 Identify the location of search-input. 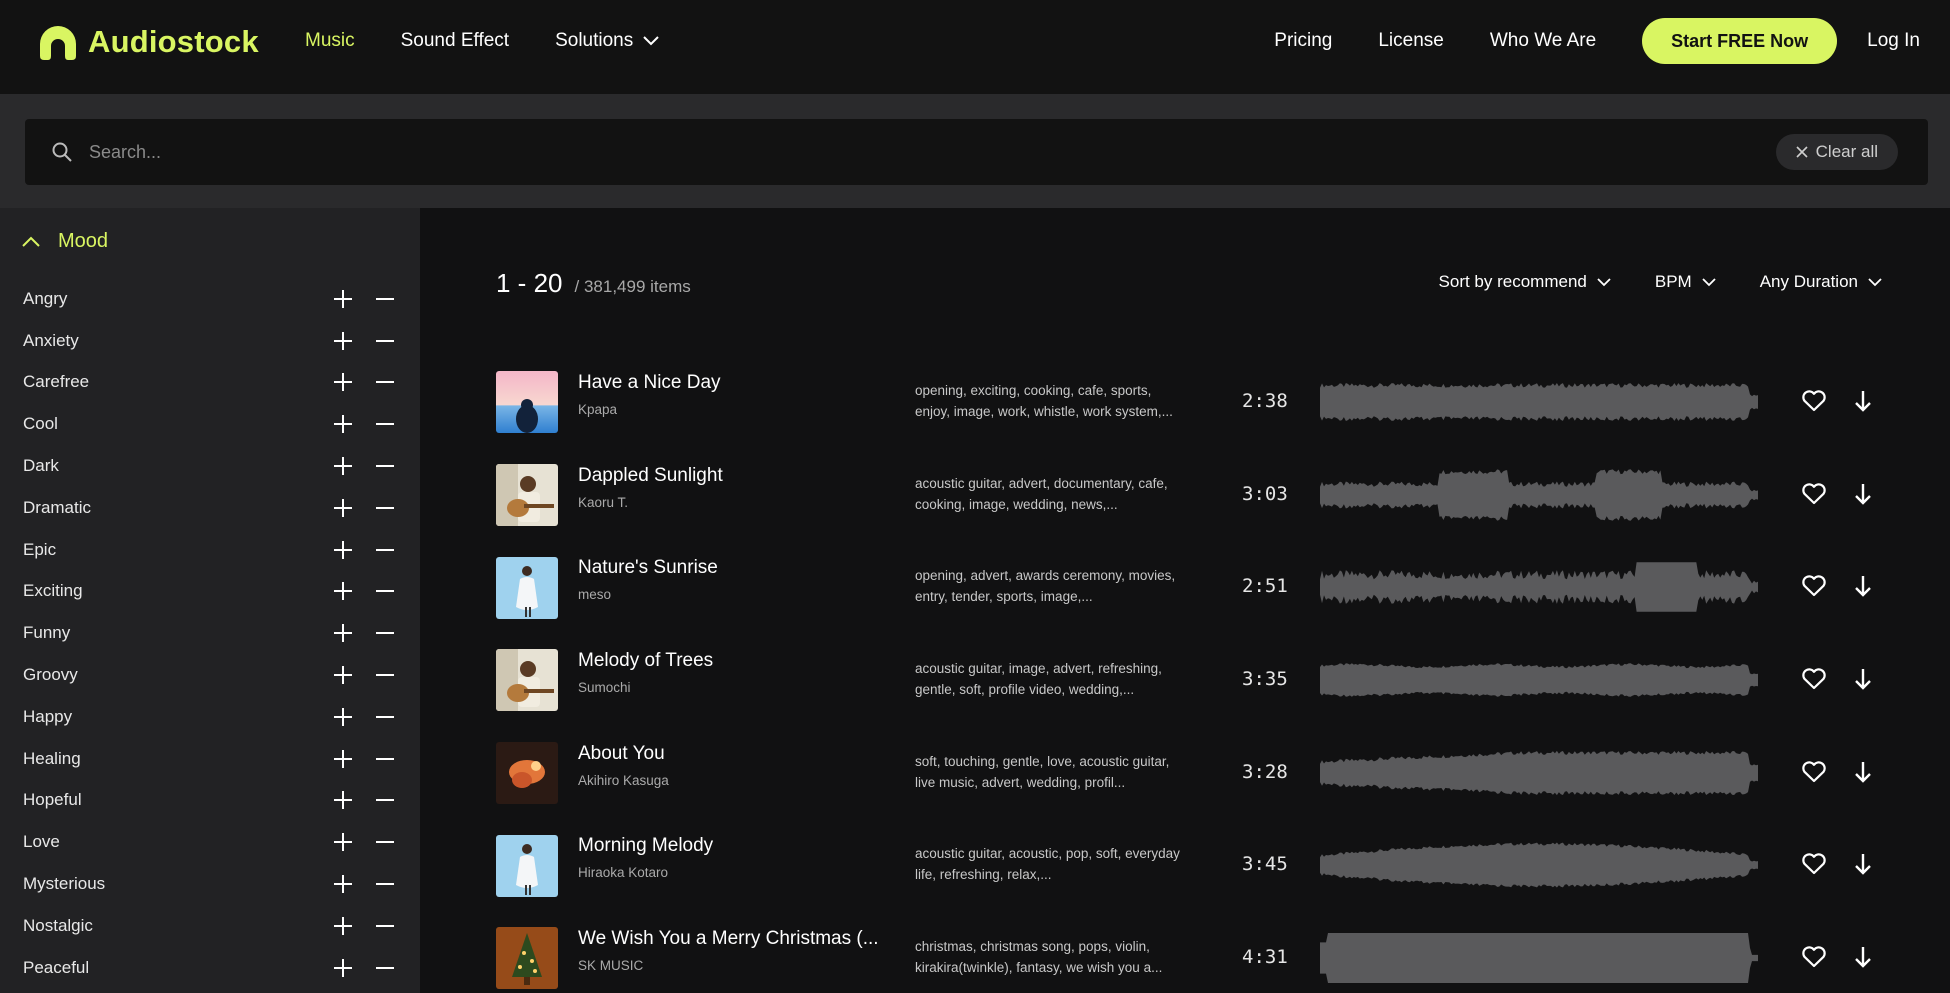
(932, 152).